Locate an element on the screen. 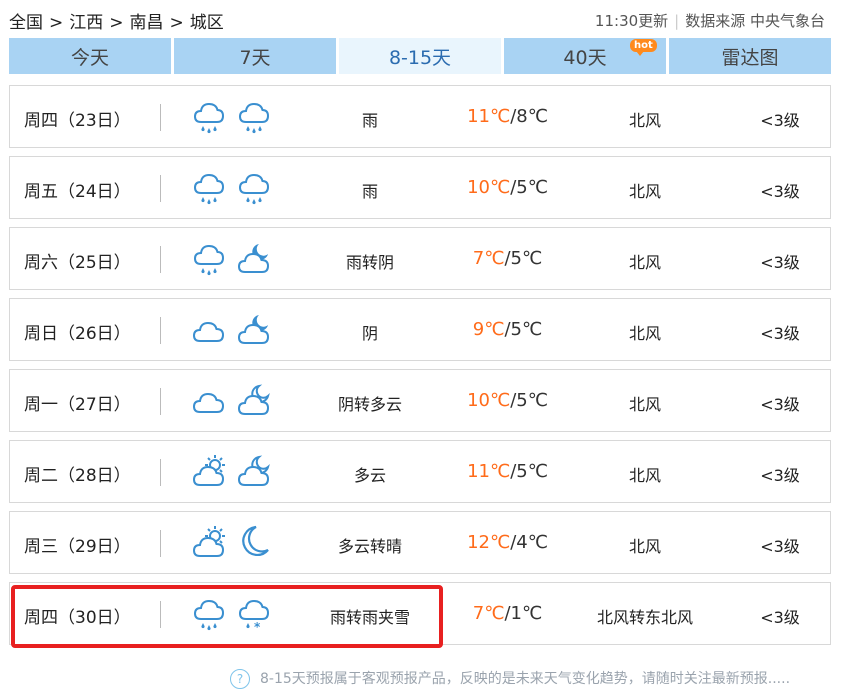 The image size is (845, 698). tab-7-days: 7天 is located at coordinates (255, 56).